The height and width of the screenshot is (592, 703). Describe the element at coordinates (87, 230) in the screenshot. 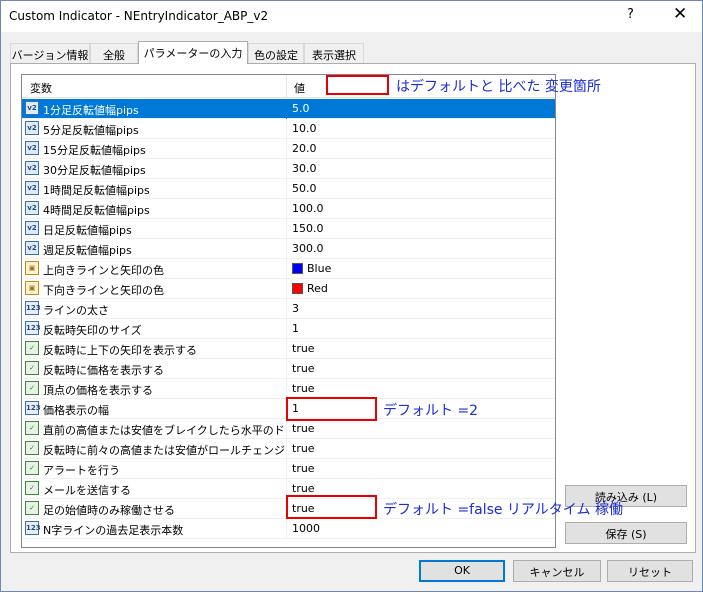

I see `variable-name: 日足反転値幅pips` at that location.